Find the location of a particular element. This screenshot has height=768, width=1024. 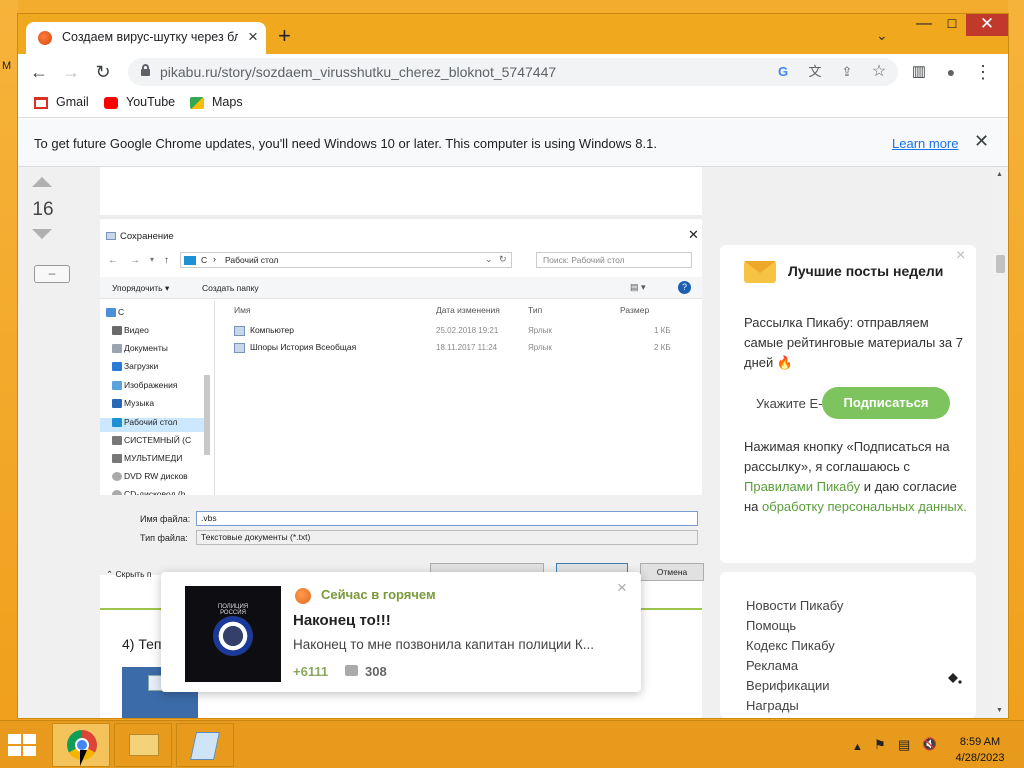

help-icon: ? is located at coordinates (684, 287).